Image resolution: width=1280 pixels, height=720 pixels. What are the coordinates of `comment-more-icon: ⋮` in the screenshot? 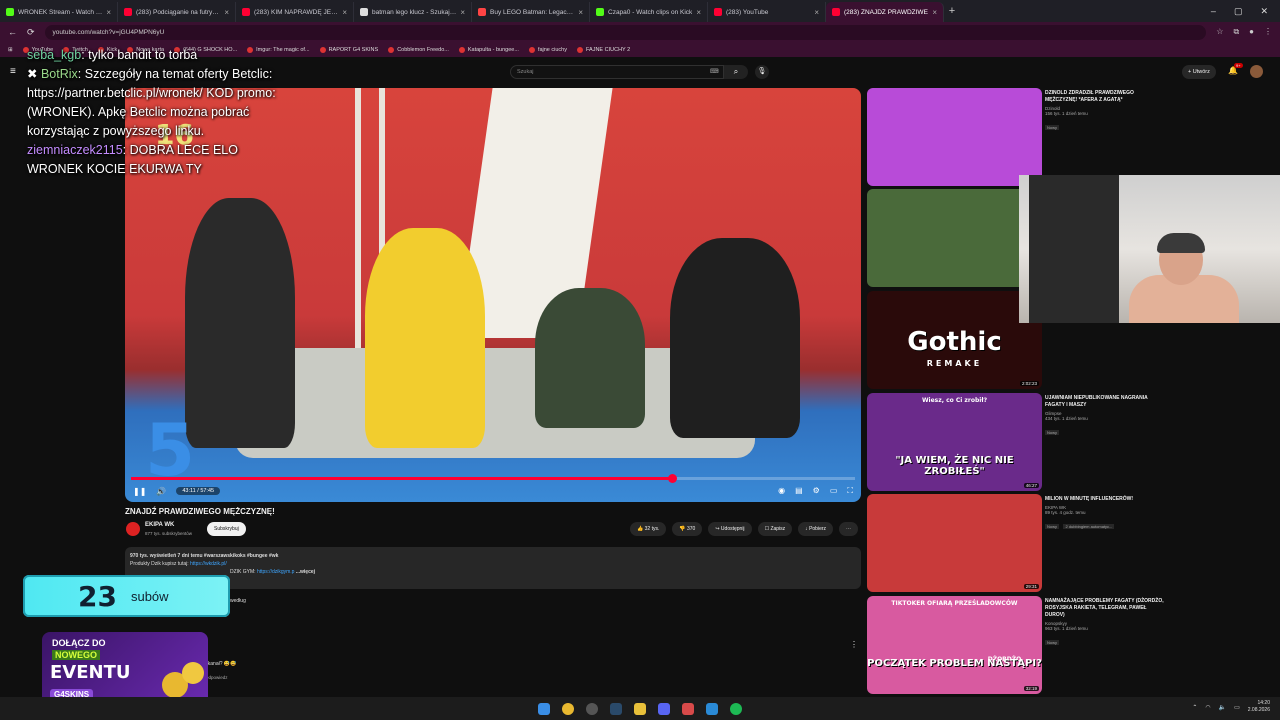 It's located at (854, 644).